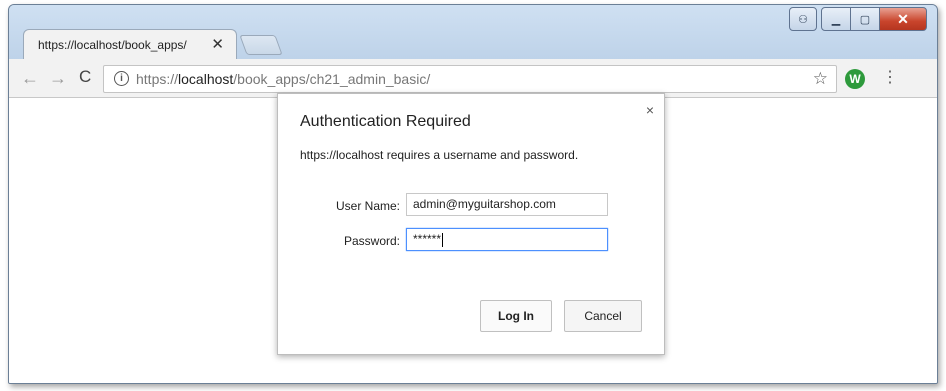 The image size is (946, 391). I want to click on minimize-button: ▁, so click(836, 19).